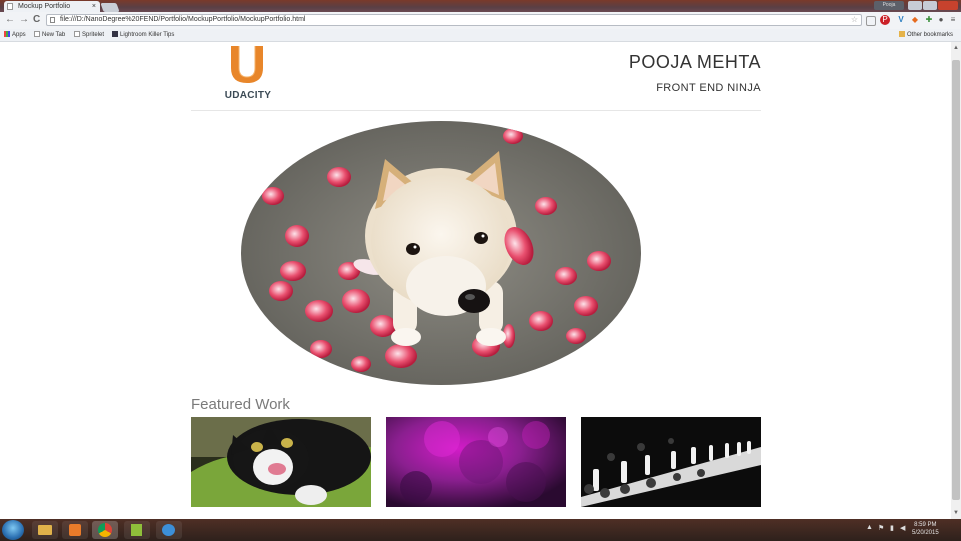 This screenshot has width=961, height=541. I want to click on udacity-u-icon, so click(247, 64).